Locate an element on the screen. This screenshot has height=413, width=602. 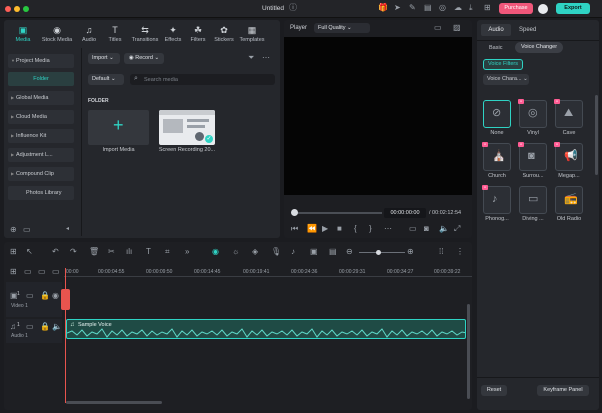
sidebar-item-photos-library: Photos Library is located at coordinates (41, 193).